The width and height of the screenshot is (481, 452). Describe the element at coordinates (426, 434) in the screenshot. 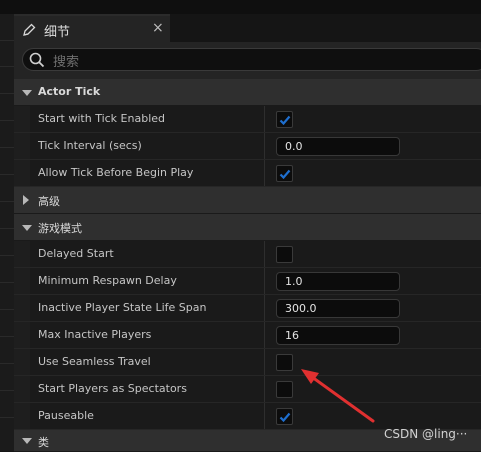

I see `watermark: CSDN @ling···` at that location.